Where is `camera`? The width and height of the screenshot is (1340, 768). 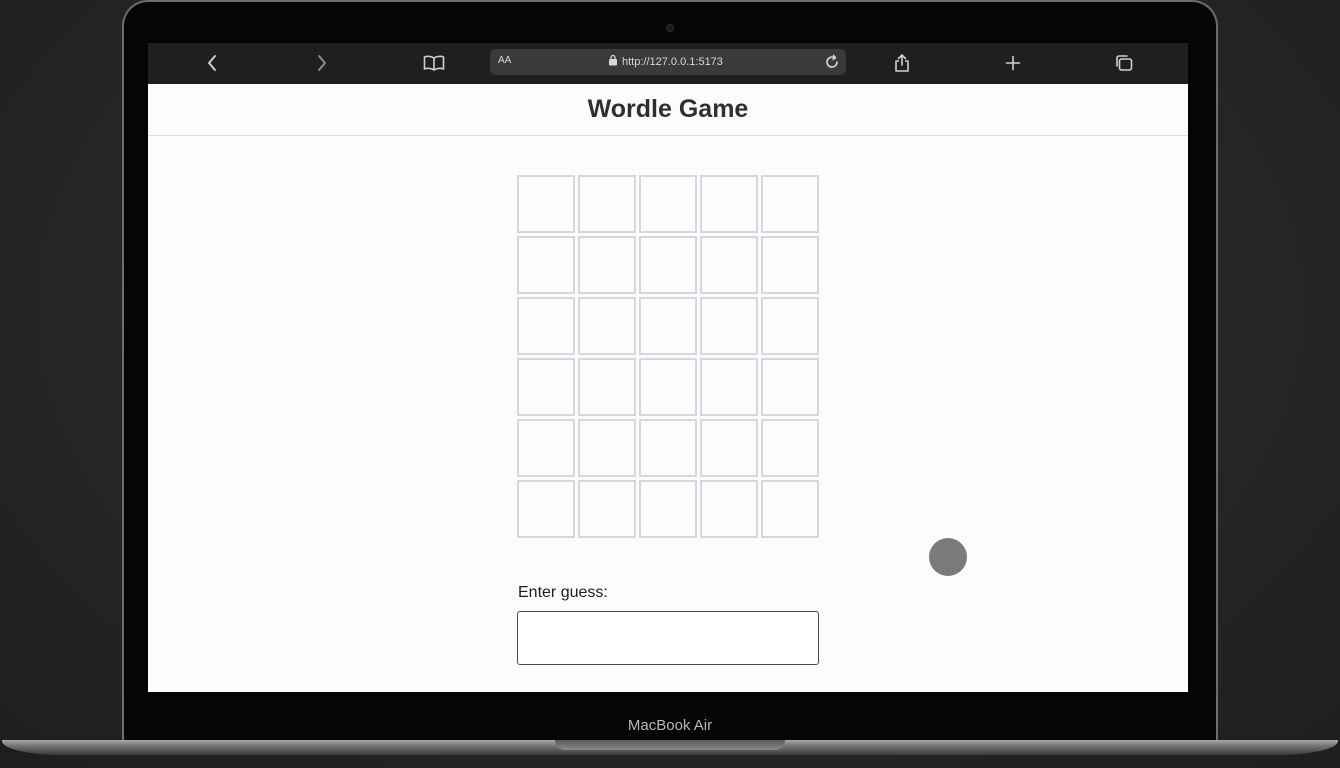
camera is located at coordinates (670, 28).